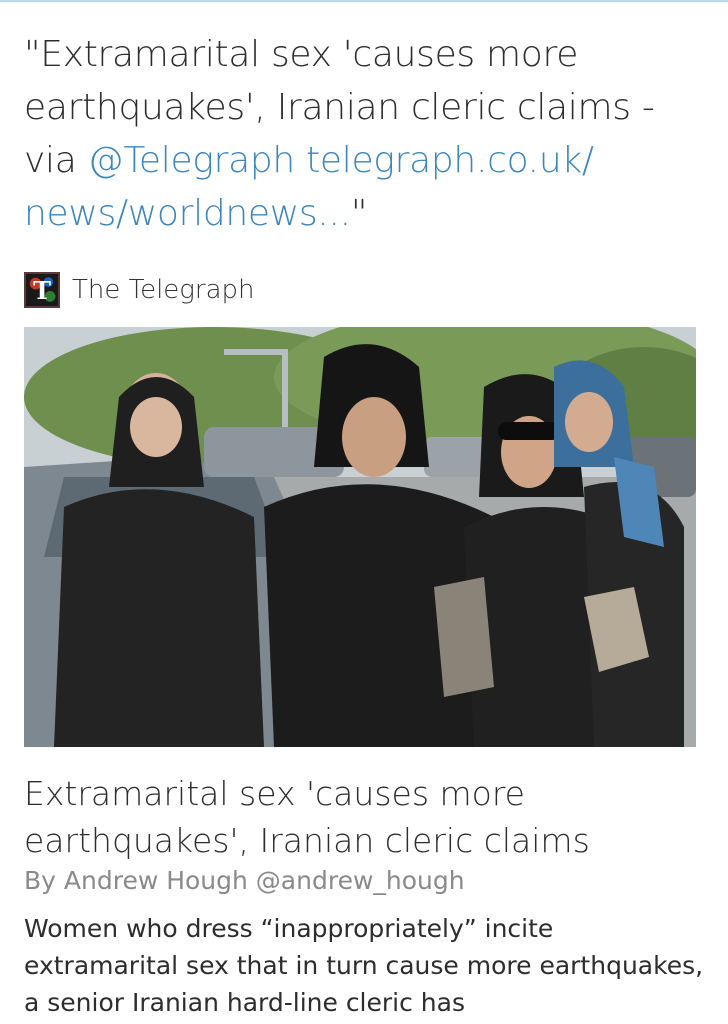  I want to click on tweet-text-end: ", so click(359, 213).